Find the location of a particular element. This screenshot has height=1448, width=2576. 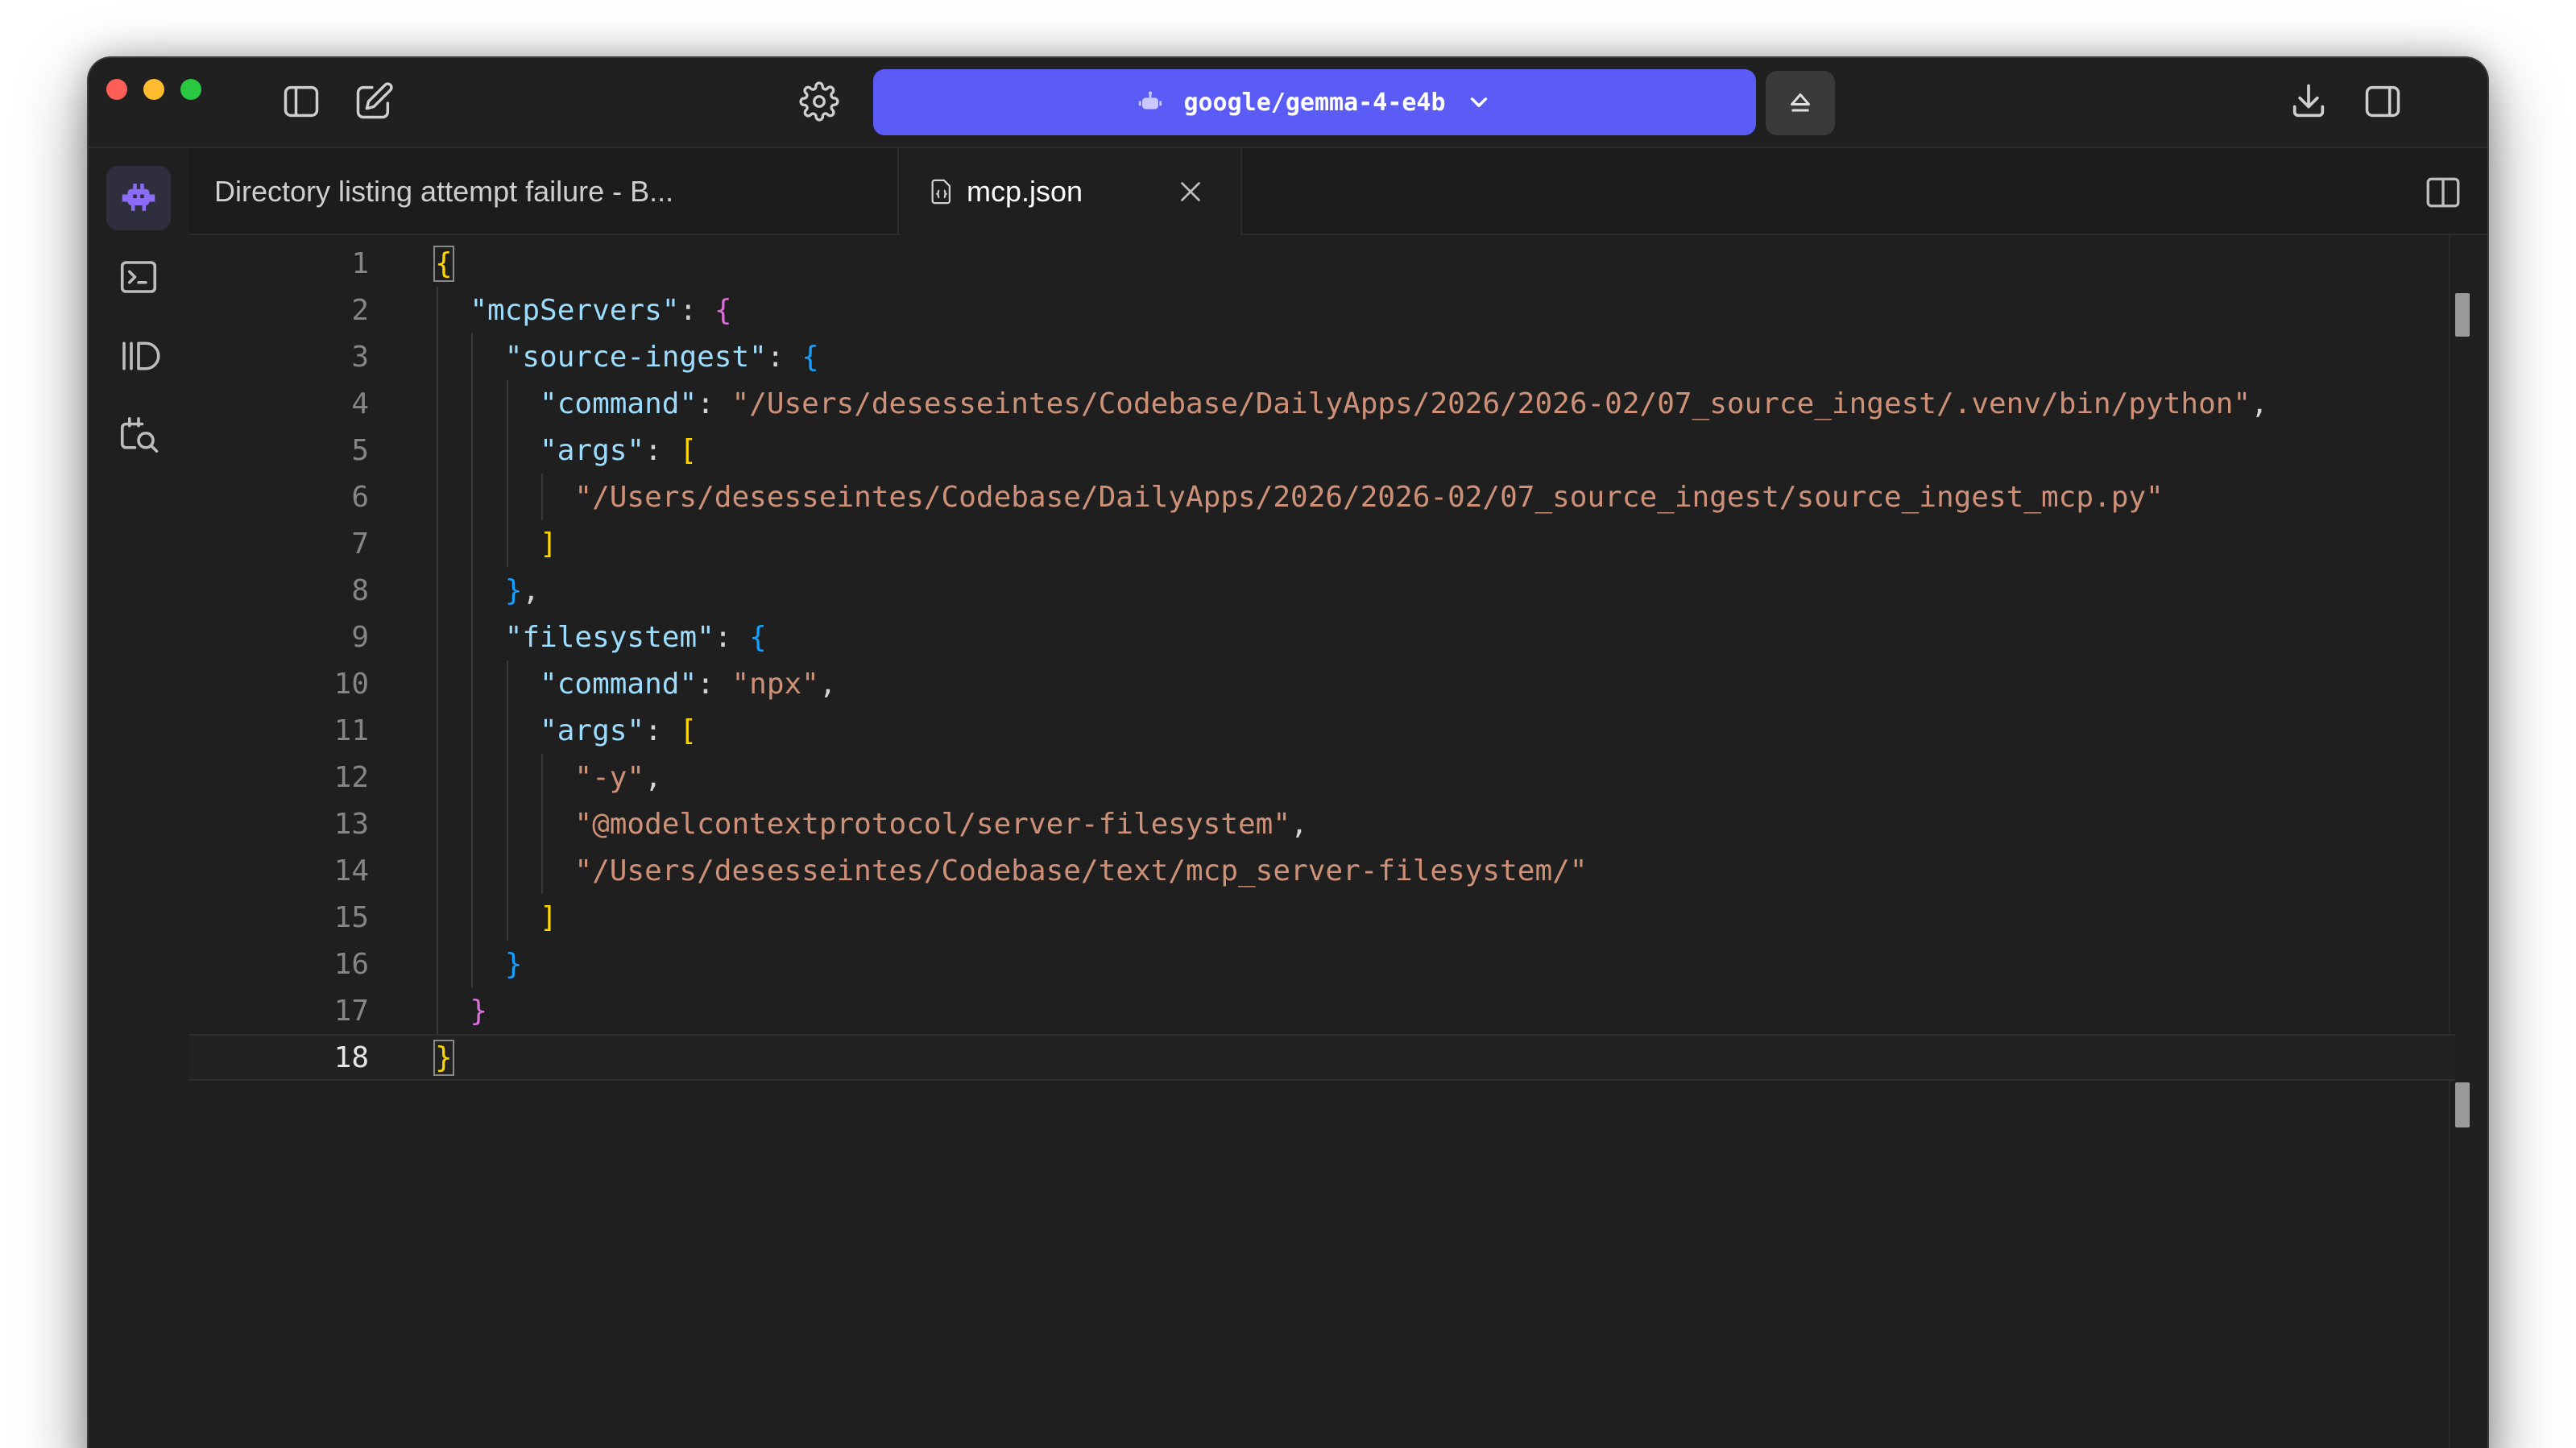

line-number: 17 is located at coordinates (351, 1011).